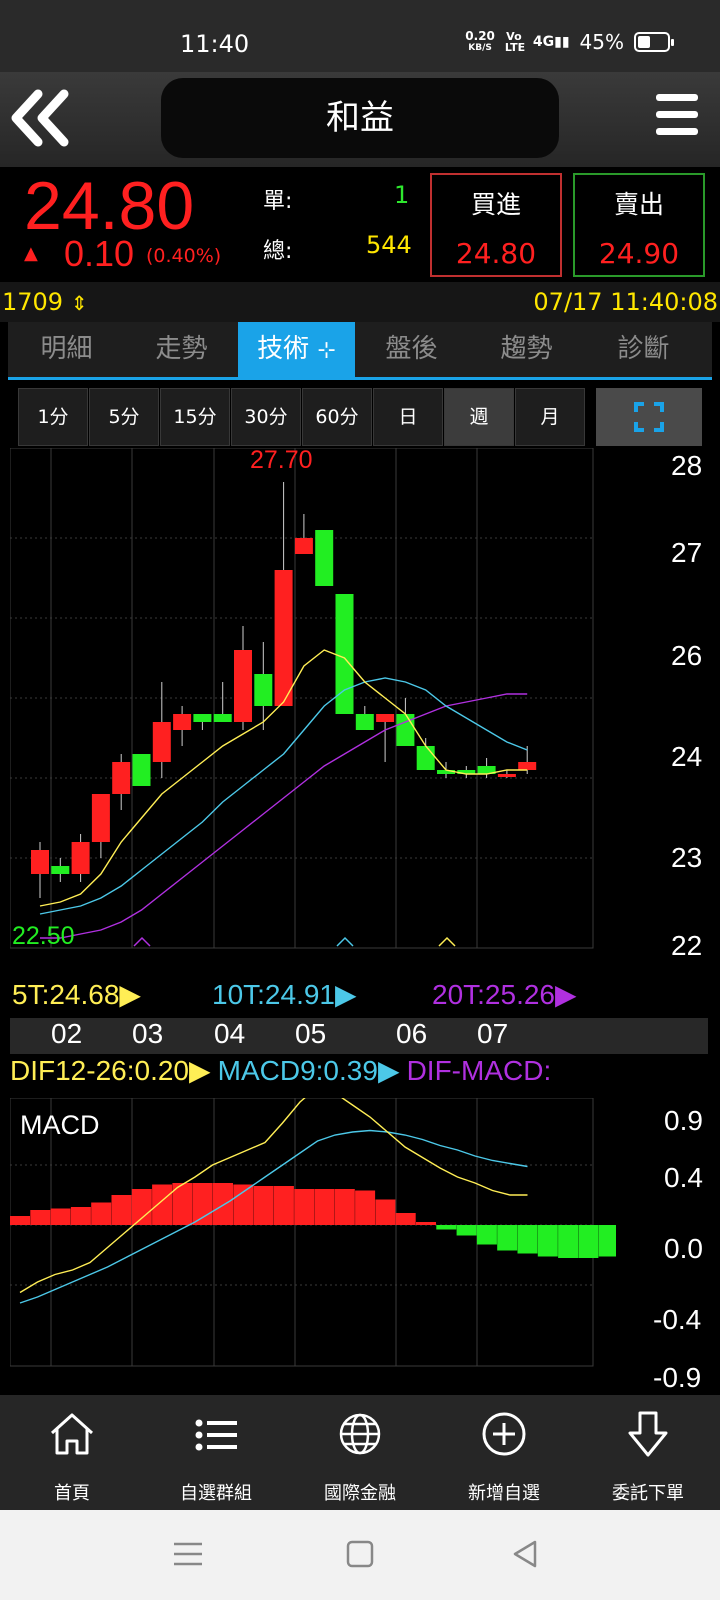 The height and width of the screenshot is (1600, 720). Describe the element at coordinates (360, 1554) in the screenshot. I see `home-square-icon` at that location.